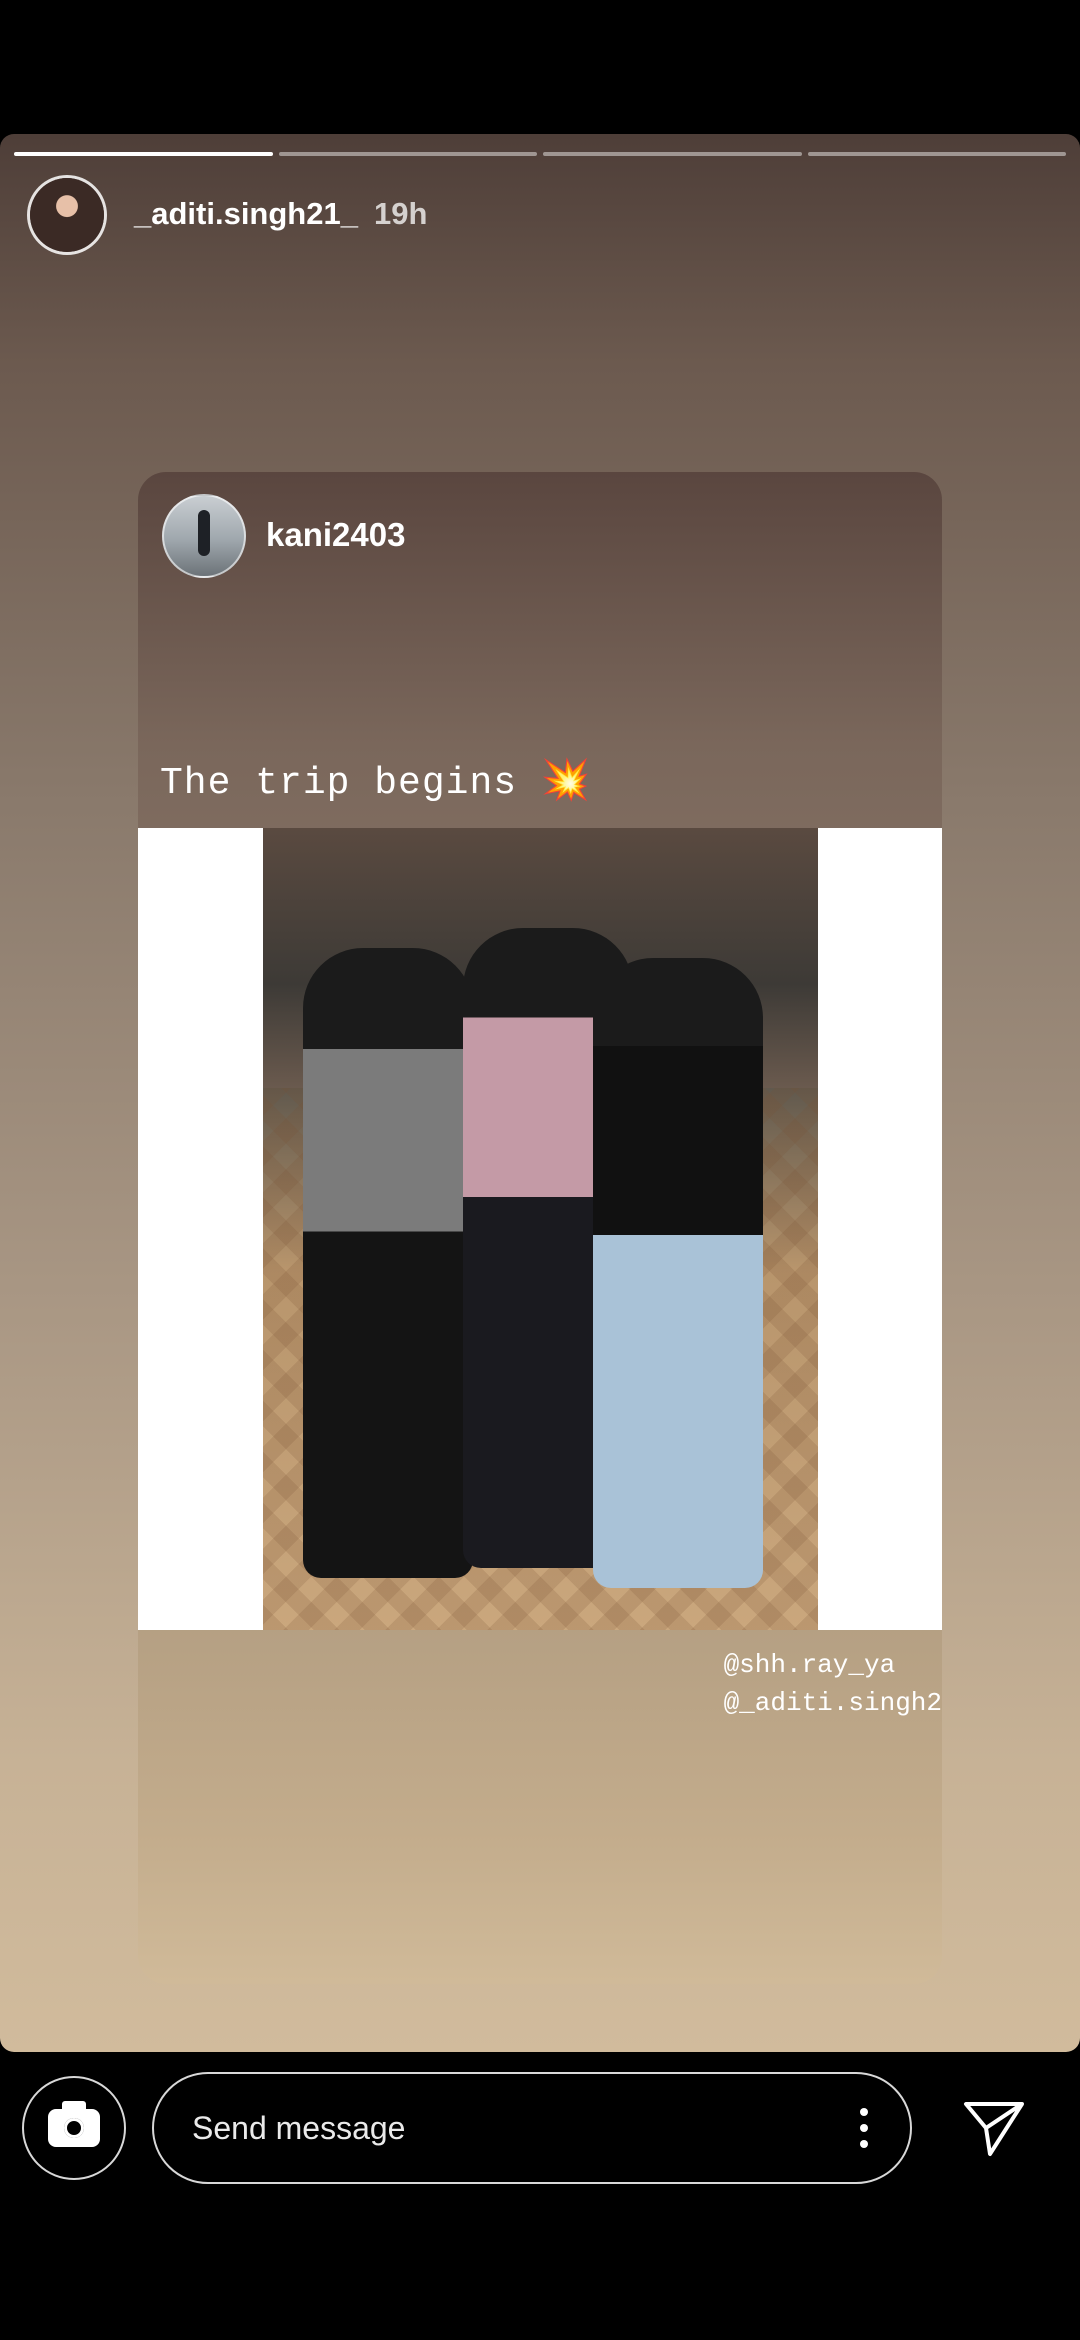  What do you see at coordinates (532, 2128) in the screenshot?
I see `send-message-input: Send message` at bounding box center [532, 2128].